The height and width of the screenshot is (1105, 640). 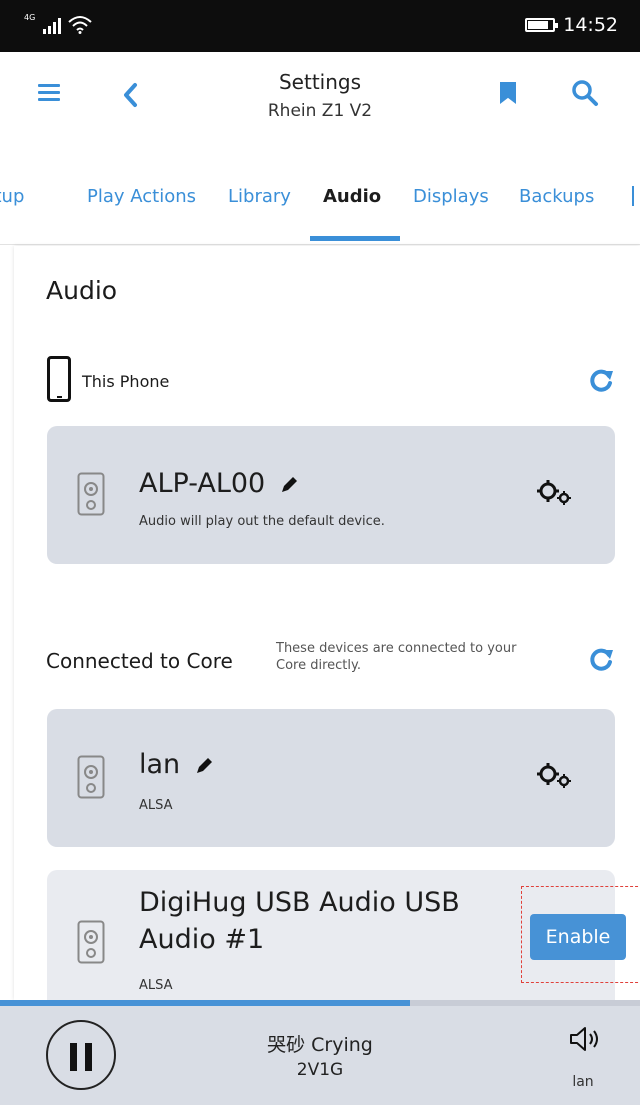 What do you see at coordinates (80, 25) in the screenshot?
I see `wifi-icon` at bounding box center [80, 25].